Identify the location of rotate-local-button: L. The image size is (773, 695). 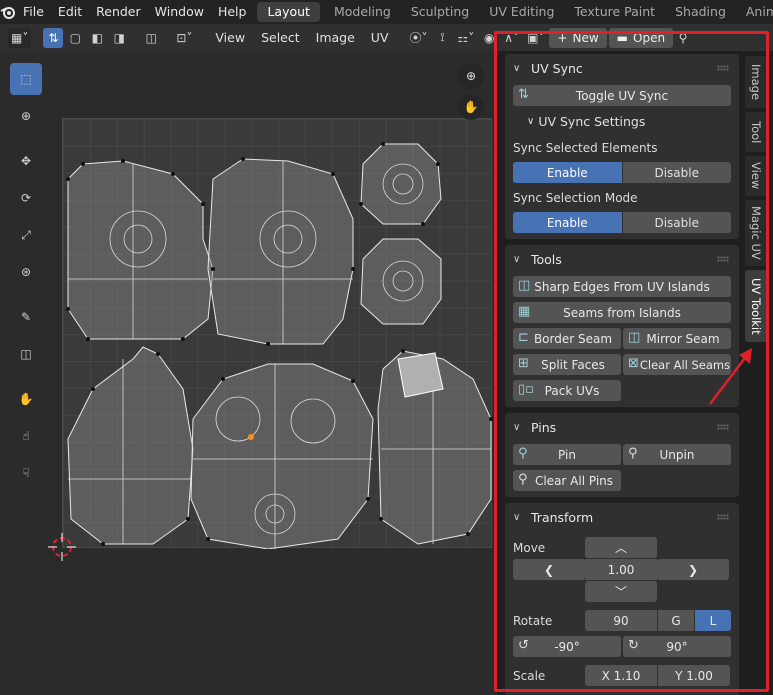
(713, 620).